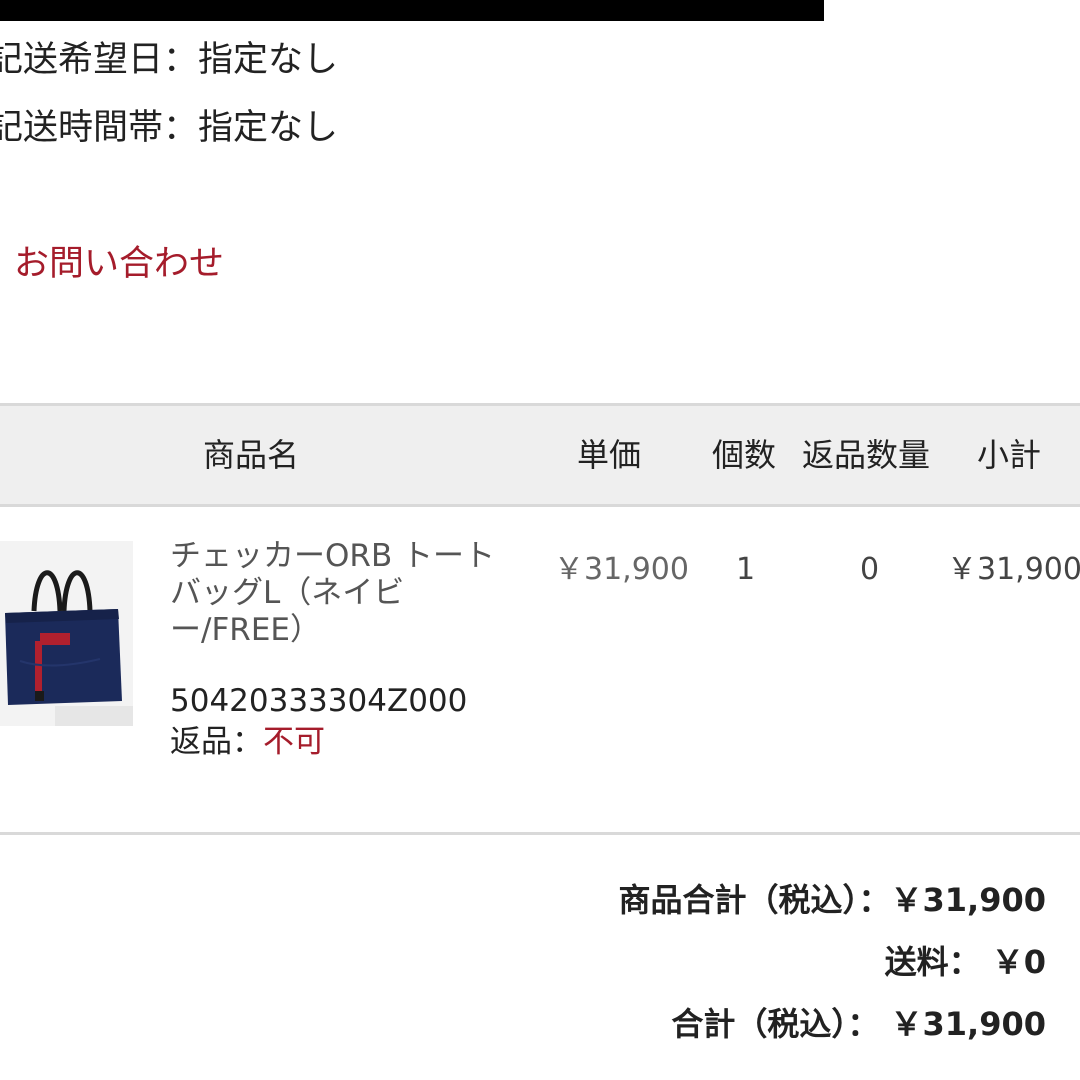  I want to click on product-name: チェッカーORB トートバッグL（ネイビー/FREE）, so click(335, 593).